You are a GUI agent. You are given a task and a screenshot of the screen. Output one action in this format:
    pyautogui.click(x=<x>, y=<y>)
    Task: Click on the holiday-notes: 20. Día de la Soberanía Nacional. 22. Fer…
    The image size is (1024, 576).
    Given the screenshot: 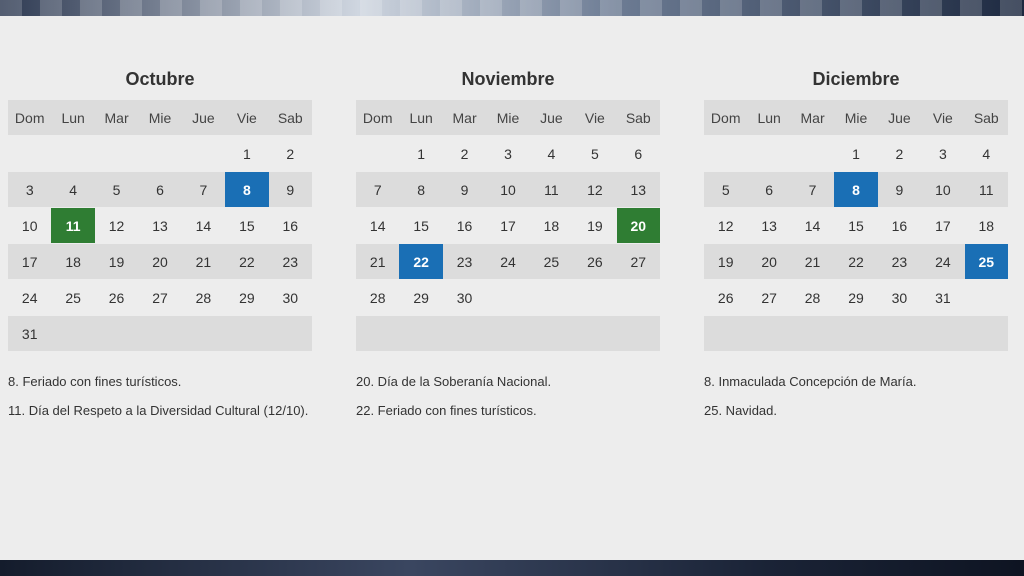 What is the action you would take?
    pyautogui.click(x=508, y=400)
    